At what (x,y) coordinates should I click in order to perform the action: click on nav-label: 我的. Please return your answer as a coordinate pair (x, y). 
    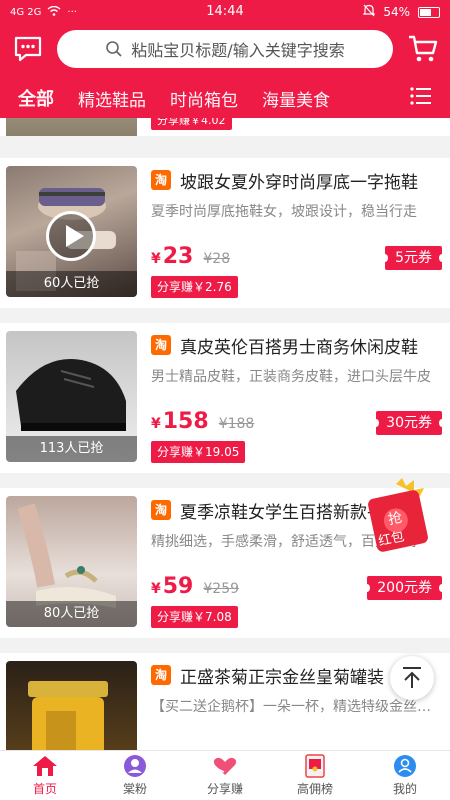
    Looking at the image, I should click on (404, 789).